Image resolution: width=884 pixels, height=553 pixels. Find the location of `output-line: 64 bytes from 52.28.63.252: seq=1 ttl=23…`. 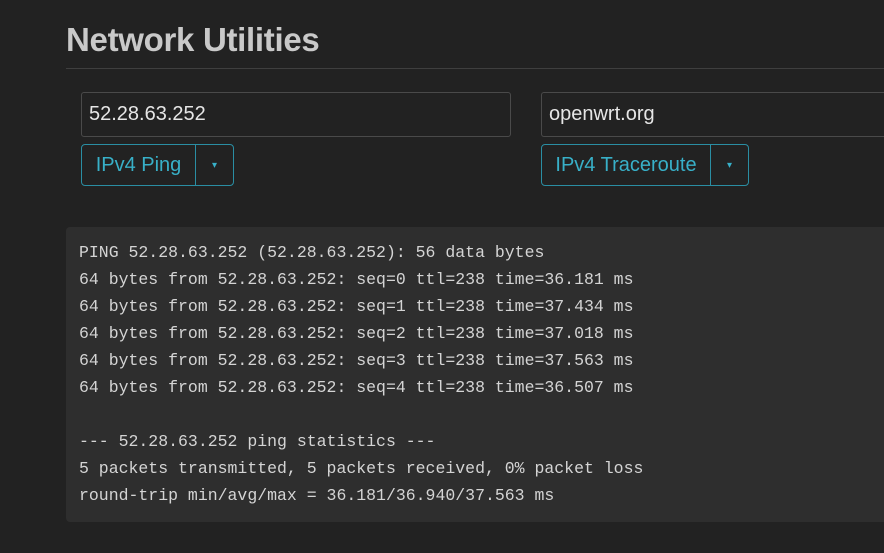

output-line: 64 bytes from 52.28.63.252: seq=1 ttl=23… is located at coordinates (356, 306).